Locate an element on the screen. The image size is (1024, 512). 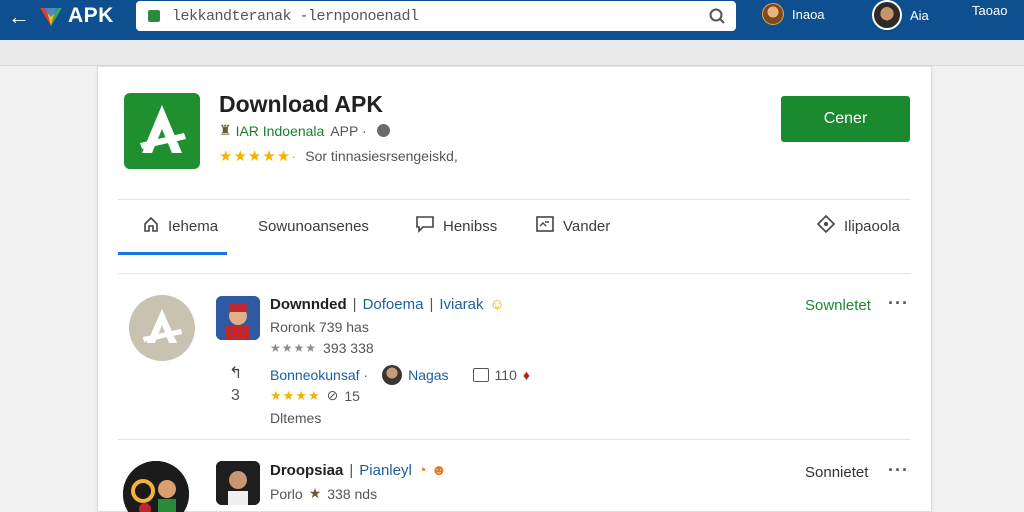
top-user-3: Taoao is located at coordinates (989, 10).